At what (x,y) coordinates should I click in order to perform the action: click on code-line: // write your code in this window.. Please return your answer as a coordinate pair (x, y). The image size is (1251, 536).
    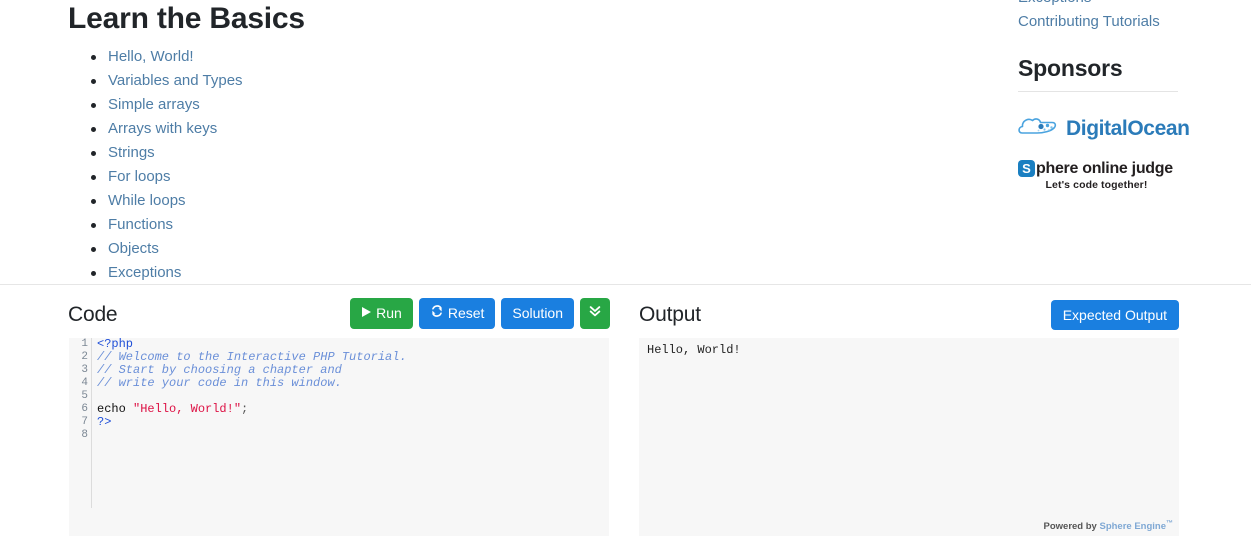
    Looking at the image, I should click on (349, 383).